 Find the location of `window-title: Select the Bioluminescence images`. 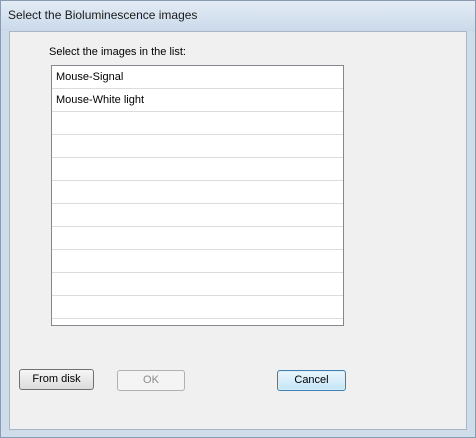

window-title: Select the Bioluminescence images is located at coordinates (103, 15).